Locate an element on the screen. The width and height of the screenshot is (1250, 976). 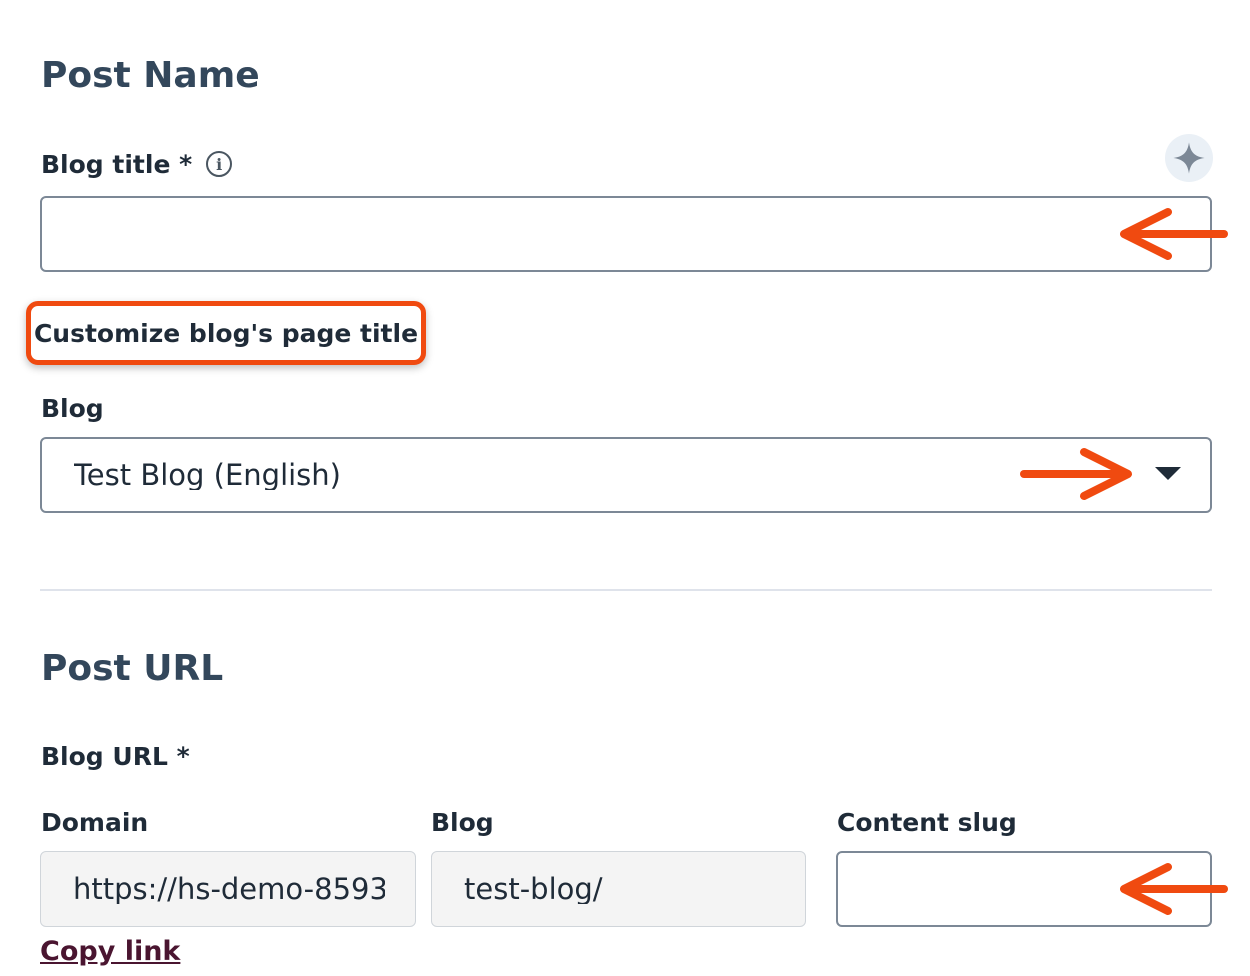
blog-title-label: Blog title * is located at coordinates (117, 164).